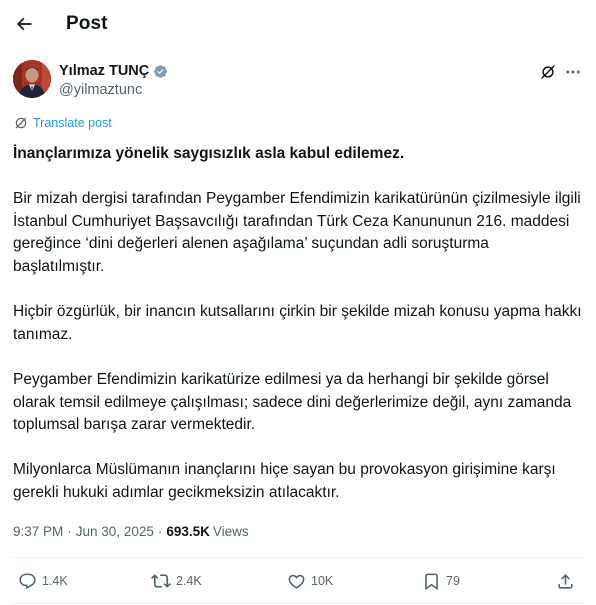  Describe the element at coordinates (115, 531) in the screenshot. I see `tweet-date: Jun 30, 2025` at that location.